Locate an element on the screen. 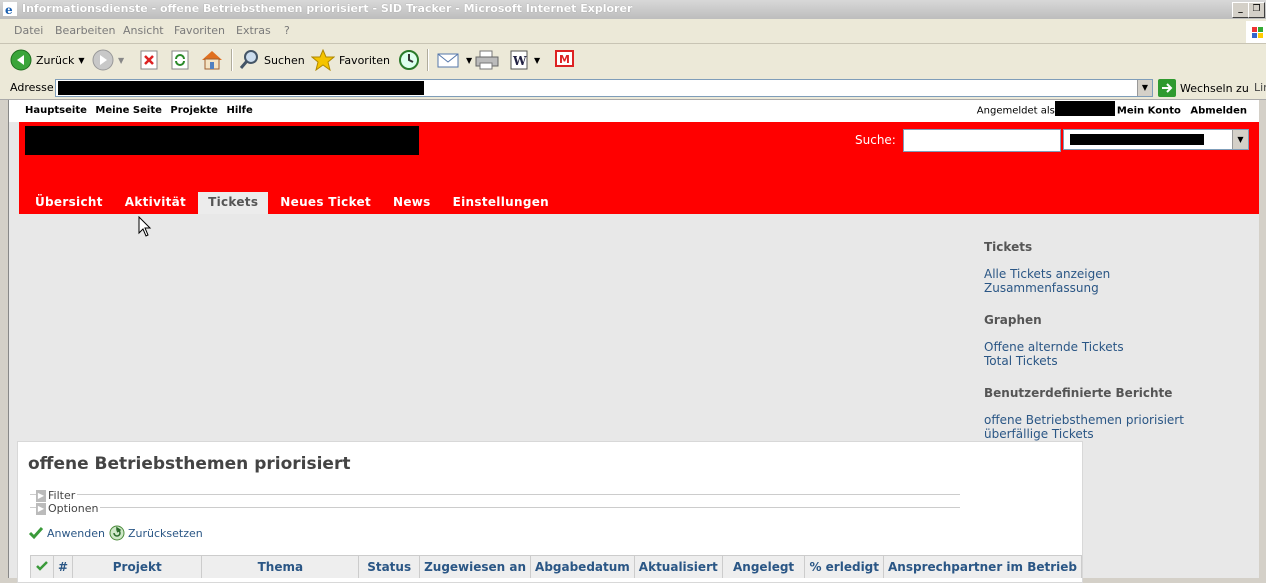 This screenshot has height=583, width=1266. address-input: ▼ is located at coordinates (604, 88).